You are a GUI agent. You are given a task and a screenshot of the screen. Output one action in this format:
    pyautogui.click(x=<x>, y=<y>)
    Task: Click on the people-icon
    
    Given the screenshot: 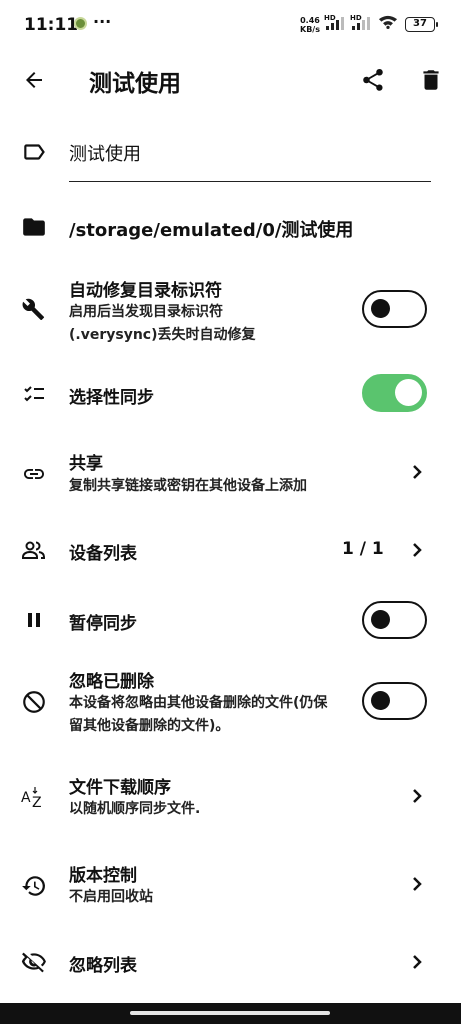 What is the action you would take?
    pyautogui.click(x=34, y=550)
    